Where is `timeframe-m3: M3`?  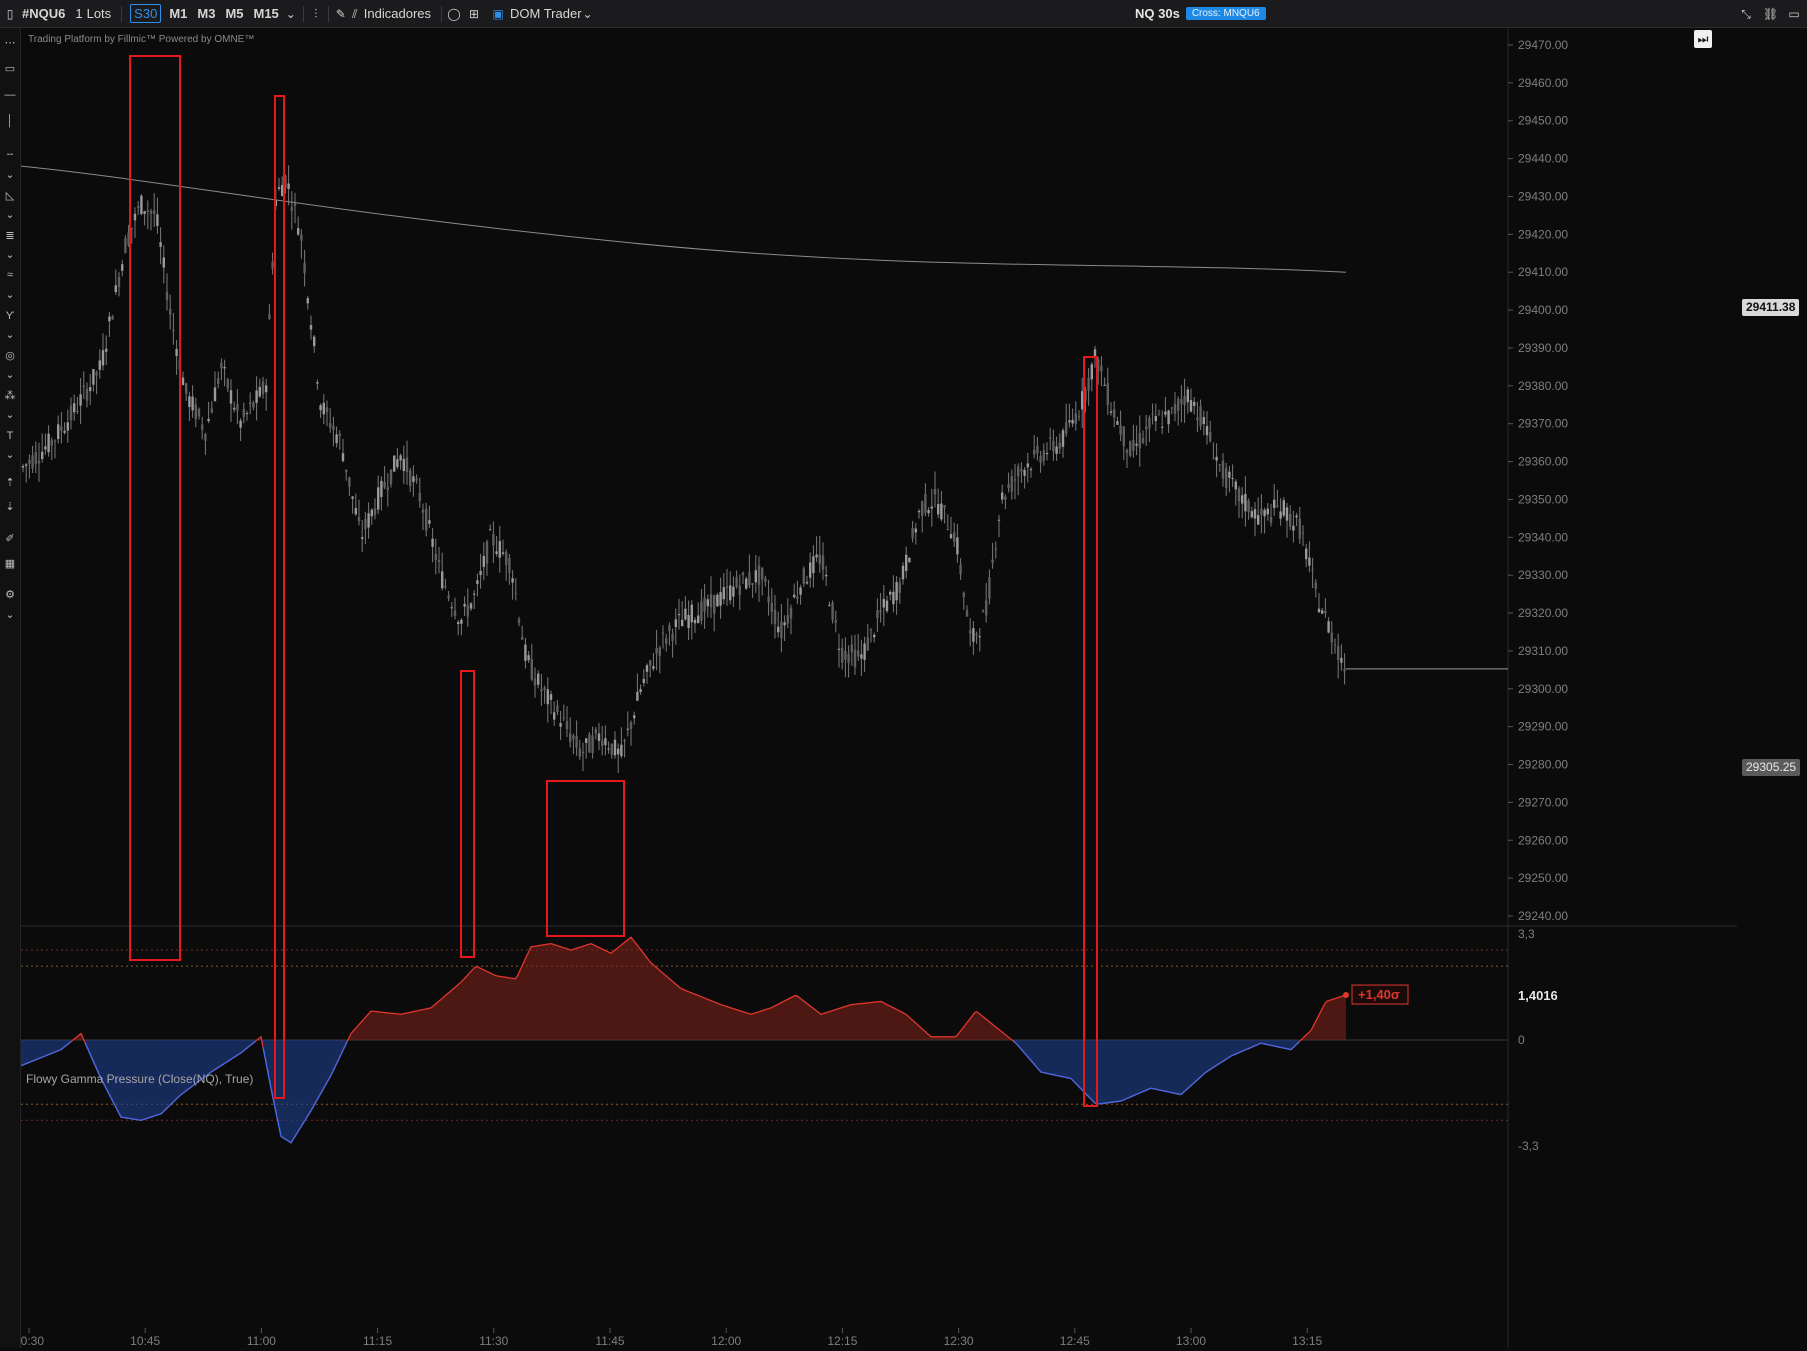
timeframe-m3: M3 is located at coordinates (206, 13).